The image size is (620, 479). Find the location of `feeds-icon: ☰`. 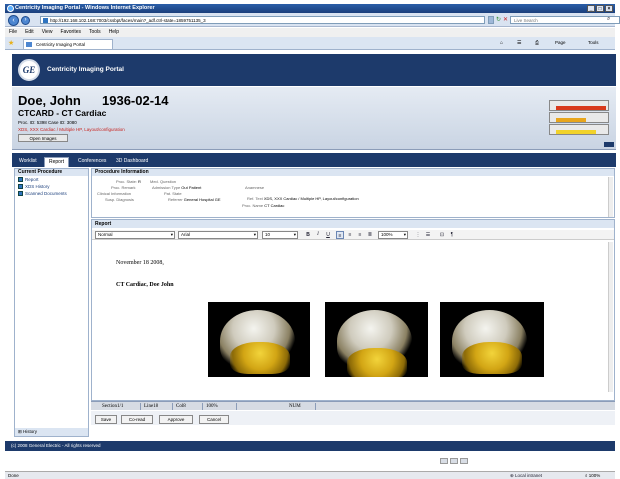

feeds-icon: ☰ is located at coordinates (519, 43).